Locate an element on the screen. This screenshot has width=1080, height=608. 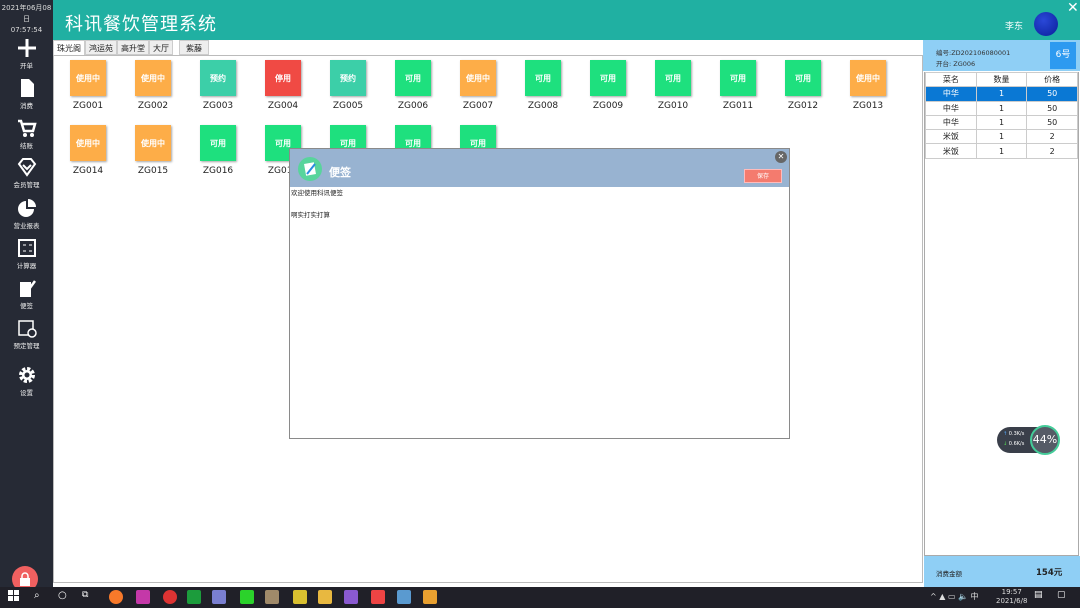
network-widget: ↑ 0.3K/s ↓ 0.6K/s 44% is located at coordinates (1028, 440).